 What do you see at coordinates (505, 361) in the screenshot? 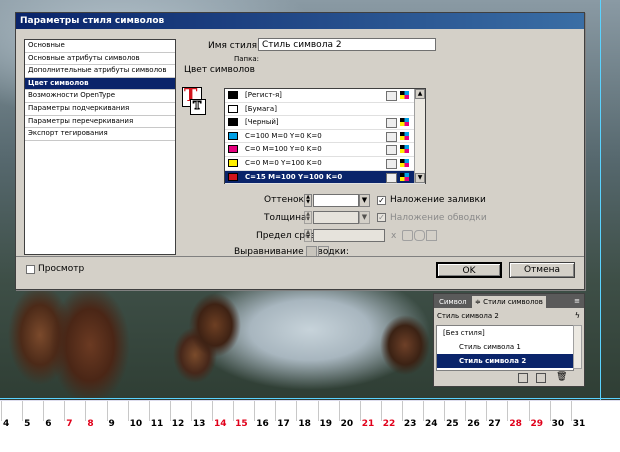
I see `style-list-item: Стиль символа 2` at bounding box center [505, 361].